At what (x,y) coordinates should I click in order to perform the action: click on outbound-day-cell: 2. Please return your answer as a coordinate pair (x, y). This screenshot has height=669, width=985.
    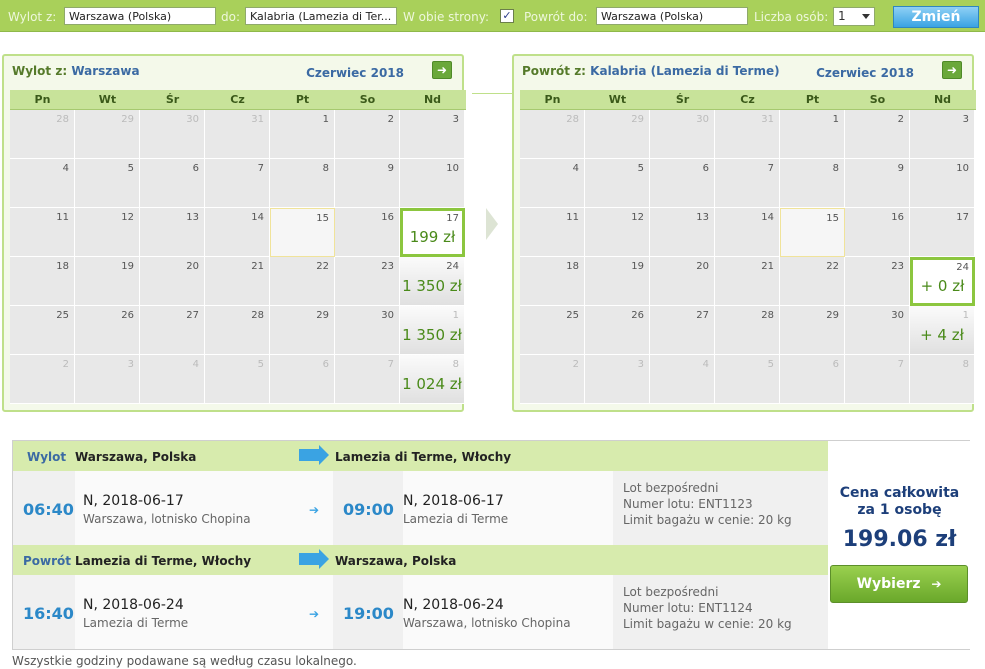
    Looking at the image, I should click on (42, 379).